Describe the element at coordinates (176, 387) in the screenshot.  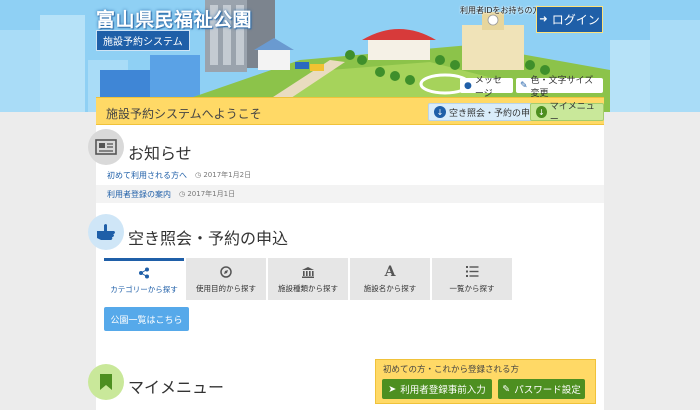
I see `mymenu-title: マイメニュー` at that location.